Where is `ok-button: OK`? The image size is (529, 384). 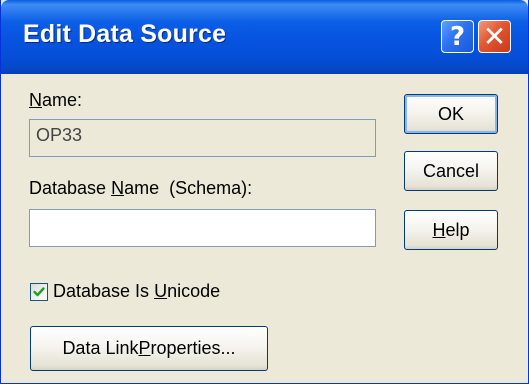 ok-button: OK is located at coordinates (451, 114).